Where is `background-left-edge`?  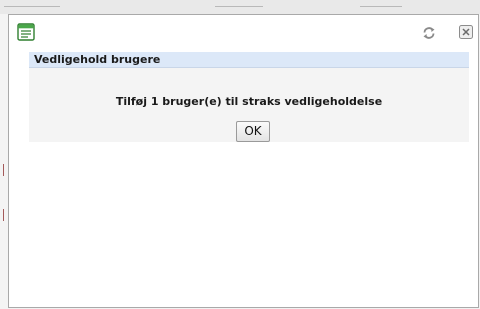
background-left-edge is located at coordinates (4, 161).